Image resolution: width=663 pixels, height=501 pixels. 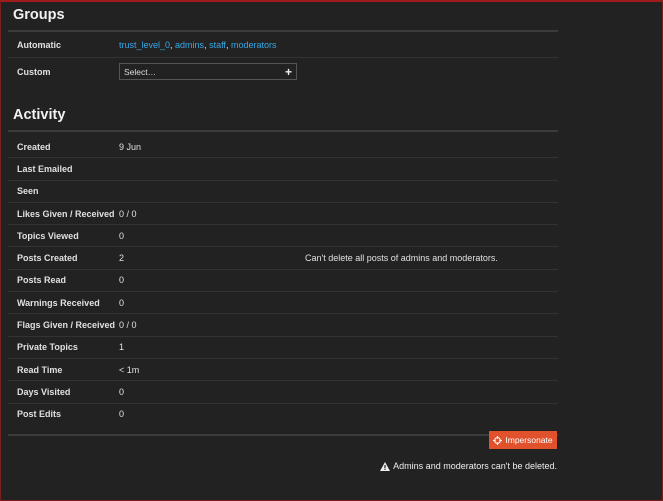 I want to click on group-link-staff: staff, so click(x=217, y=45).